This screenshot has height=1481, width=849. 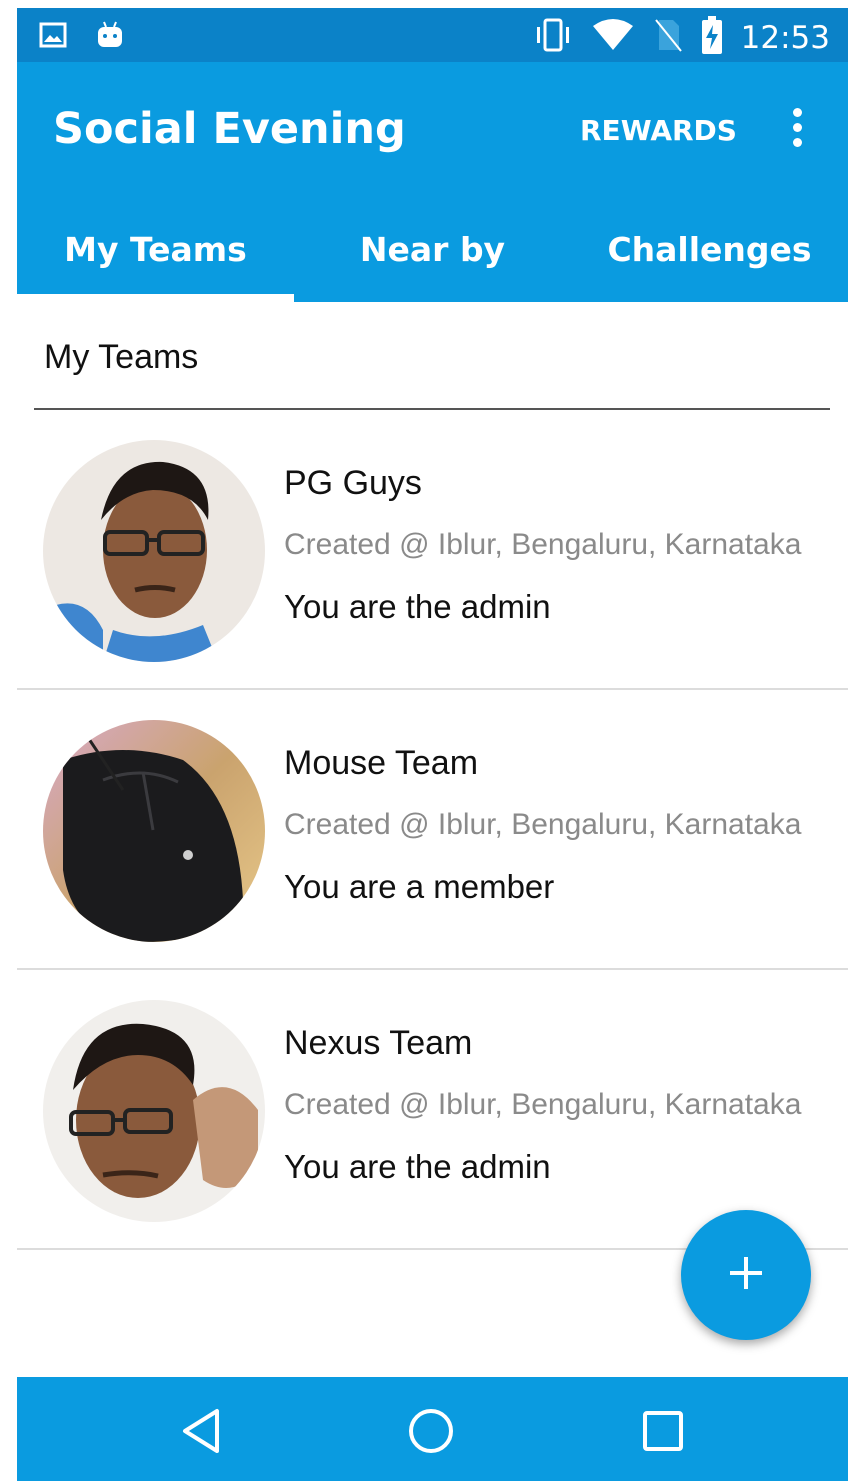 What do you see at coordinates (378, 1043) in the screenshot?
I see `team-name: Nexus Team` at bounding box center [378, 1043].